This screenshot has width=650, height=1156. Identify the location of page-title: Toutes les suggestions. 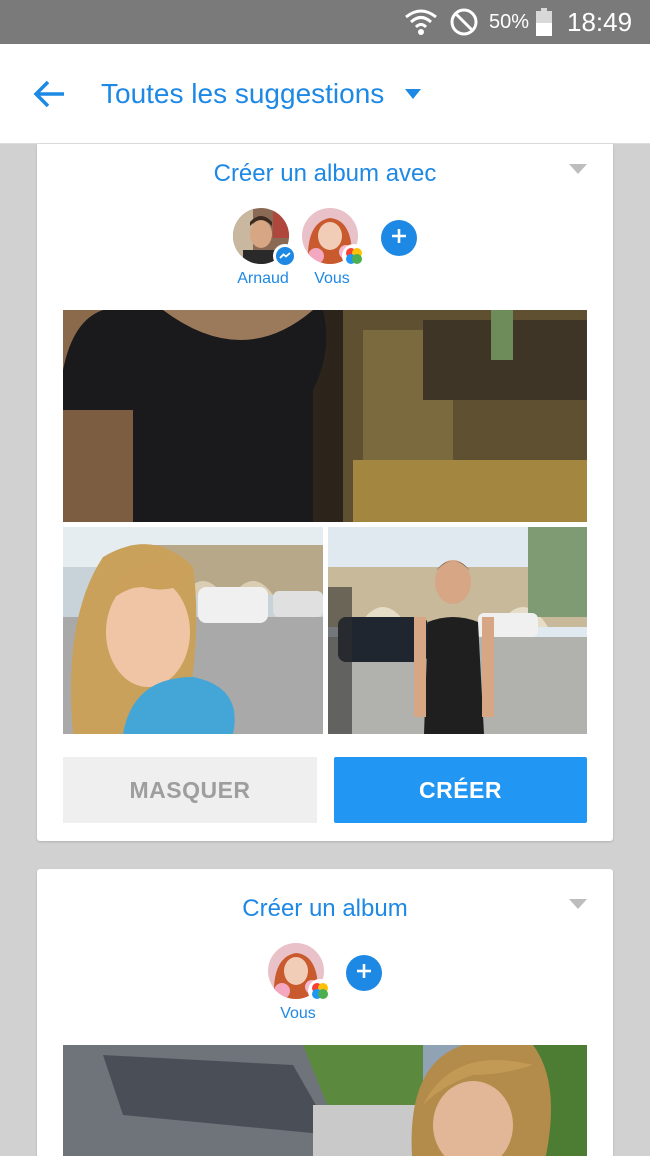
(243, 93).